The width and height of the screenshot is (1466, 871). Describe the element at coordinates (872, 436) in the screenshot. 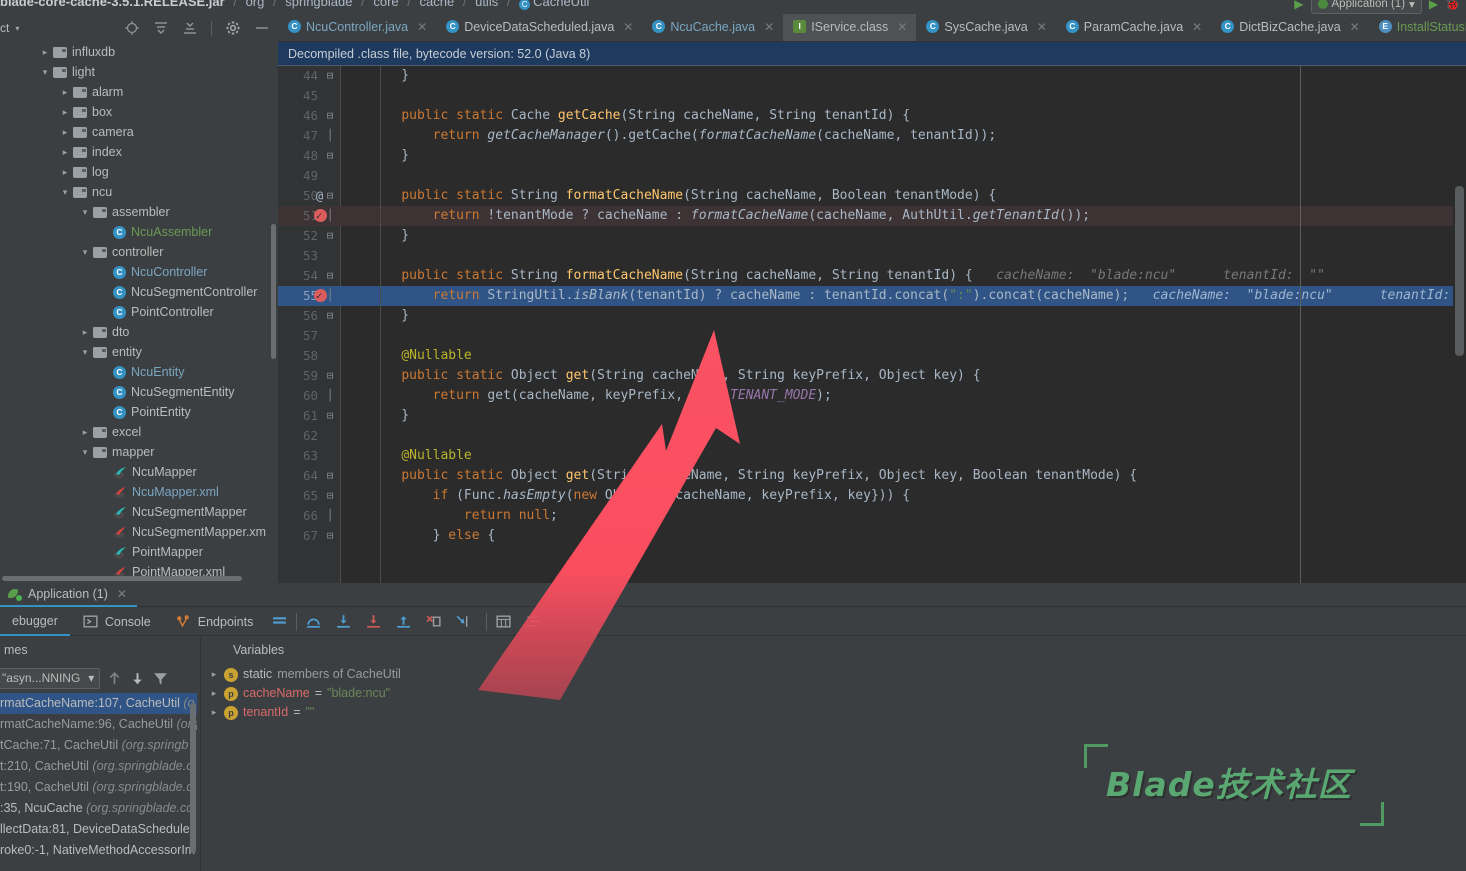

I see `code-line-62: 62` at that location.